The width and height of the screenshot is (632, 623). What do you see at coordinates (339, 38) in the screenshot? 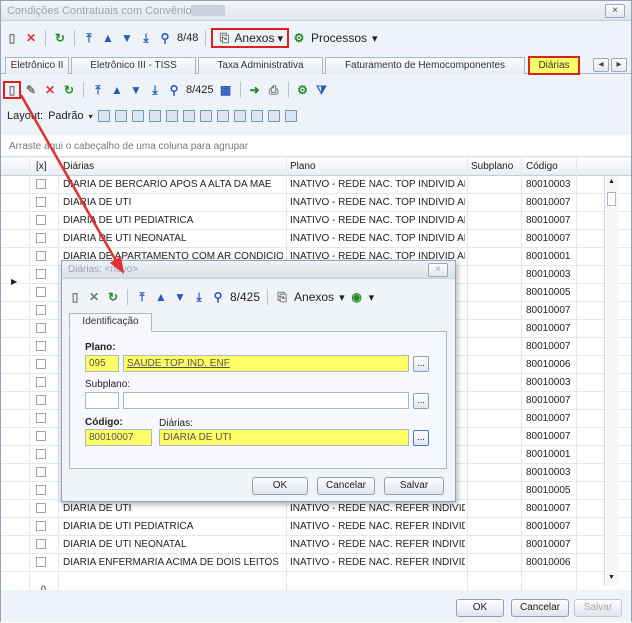
I see `processos-menu: Processos` at bounding box center [339, 38].